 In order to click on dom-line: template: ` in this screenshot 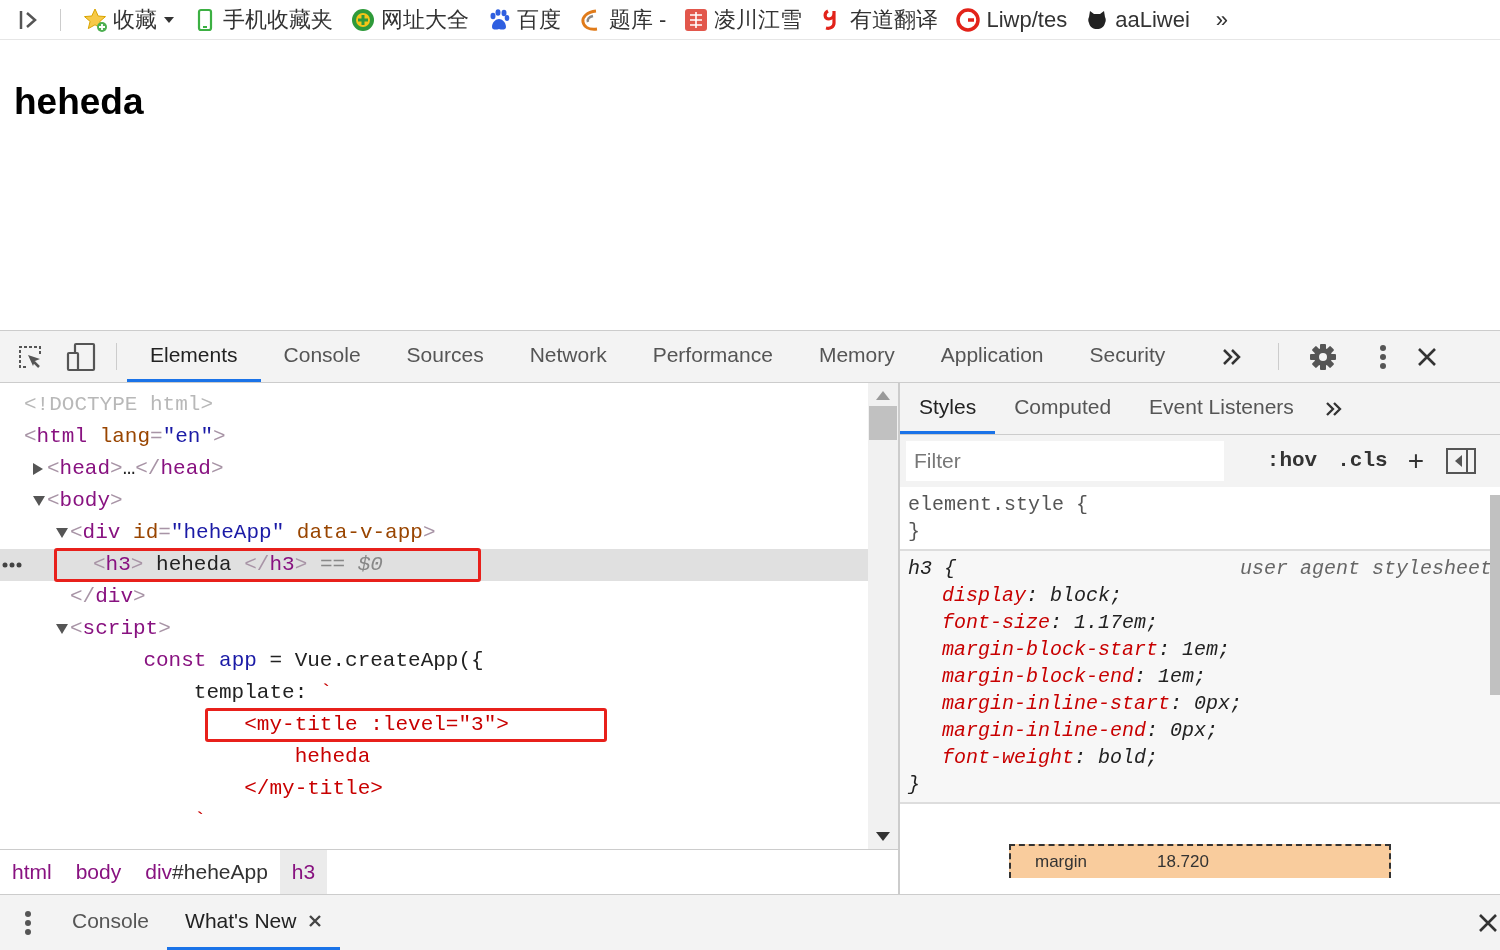, I will do `click(213, 693)`.